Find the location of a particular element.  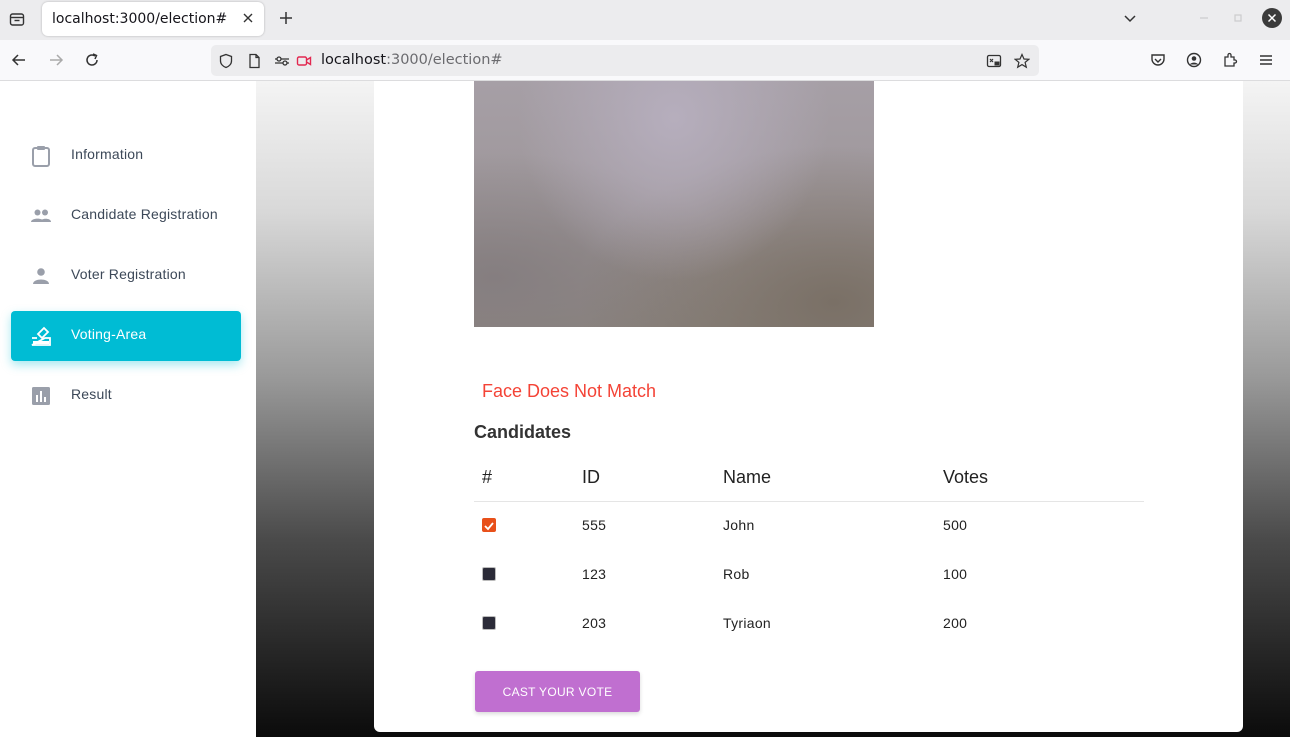

sidebar-item-voting-area: Voting-Area is located at coordinates (126, 336).